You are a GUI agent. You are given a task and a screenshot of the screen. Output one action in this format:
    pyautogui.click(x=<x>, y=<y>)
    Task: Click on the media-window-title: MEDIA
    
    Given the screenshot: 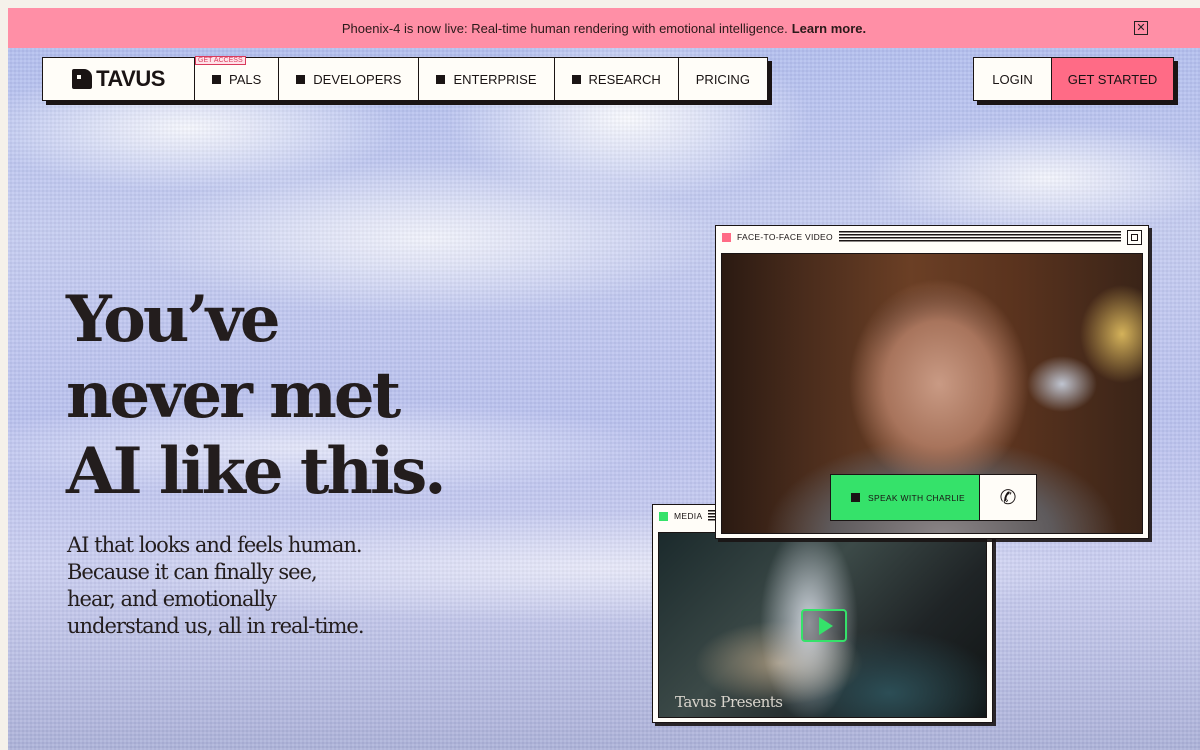 What is the action you would take?
    pyautogui.click(x=688, y=516)
    